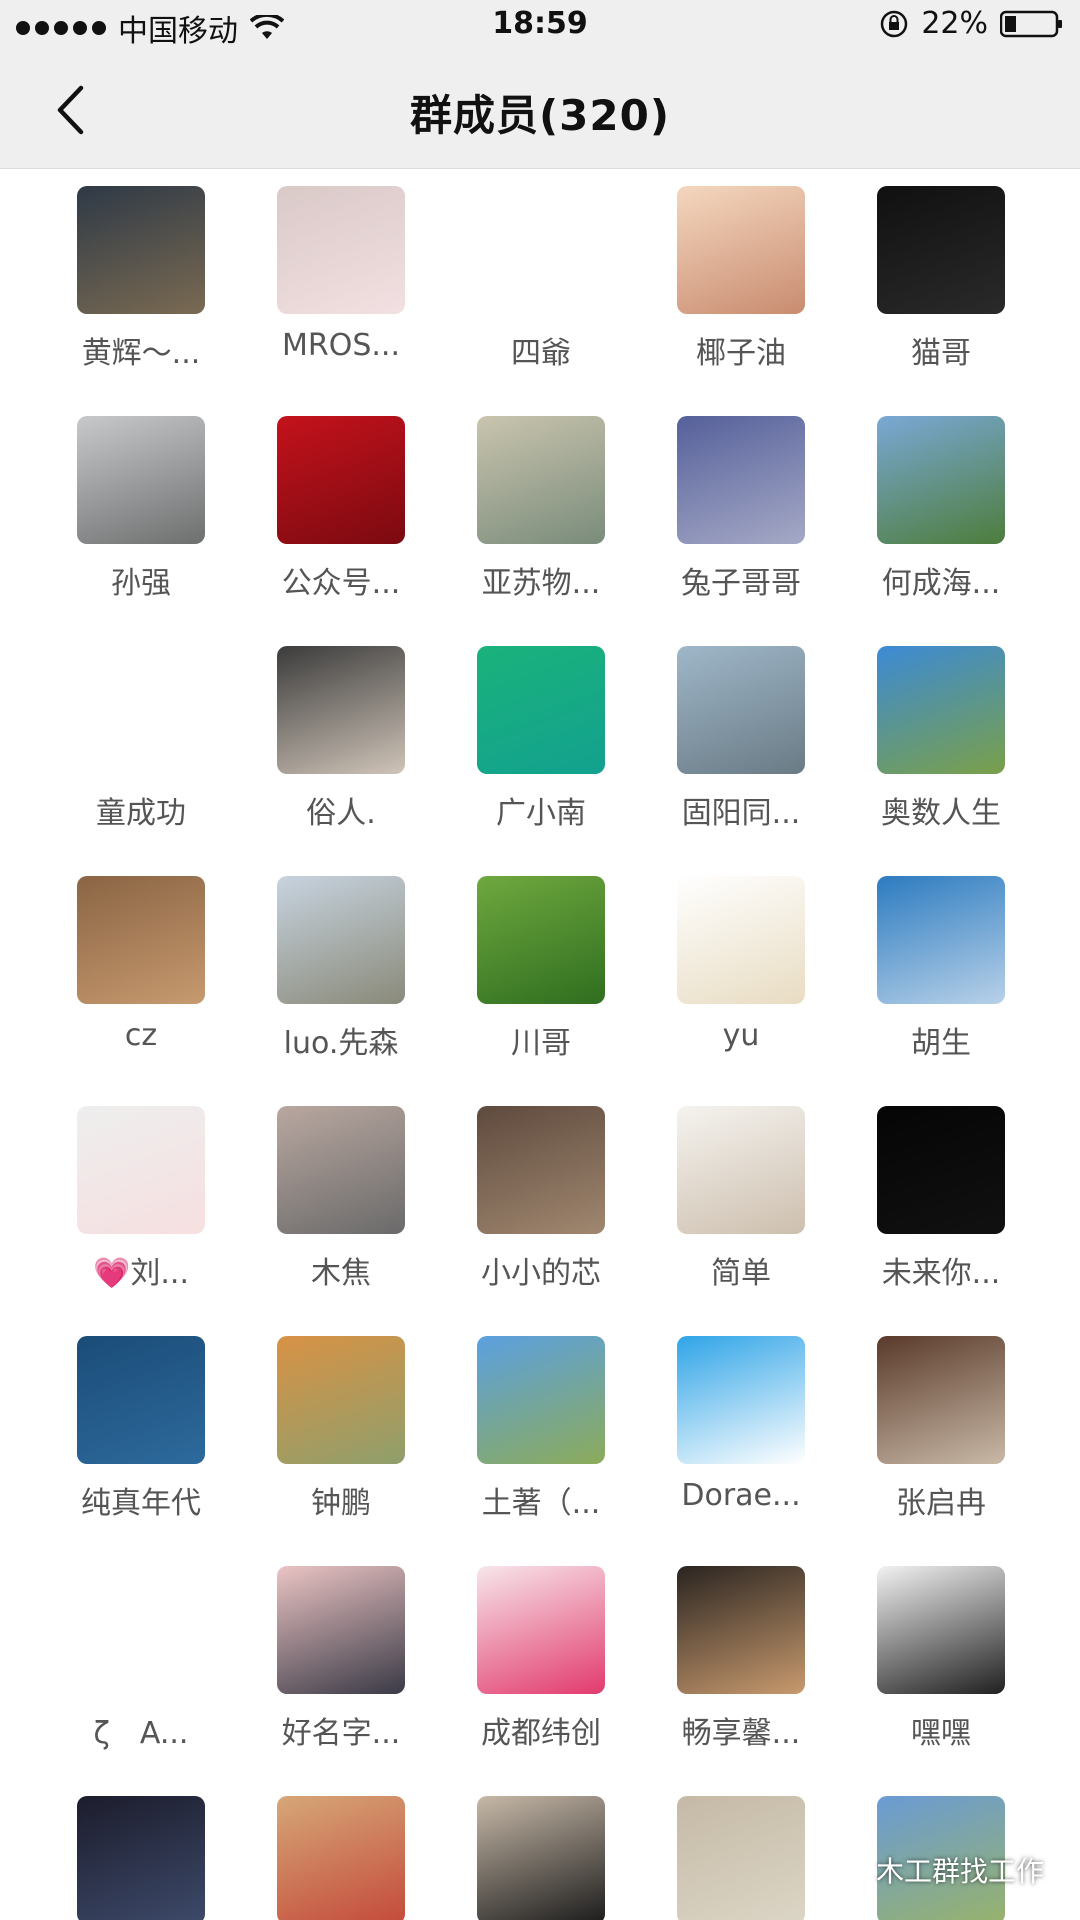  I want to click on member-name: 木焦, so click(341, 1273).